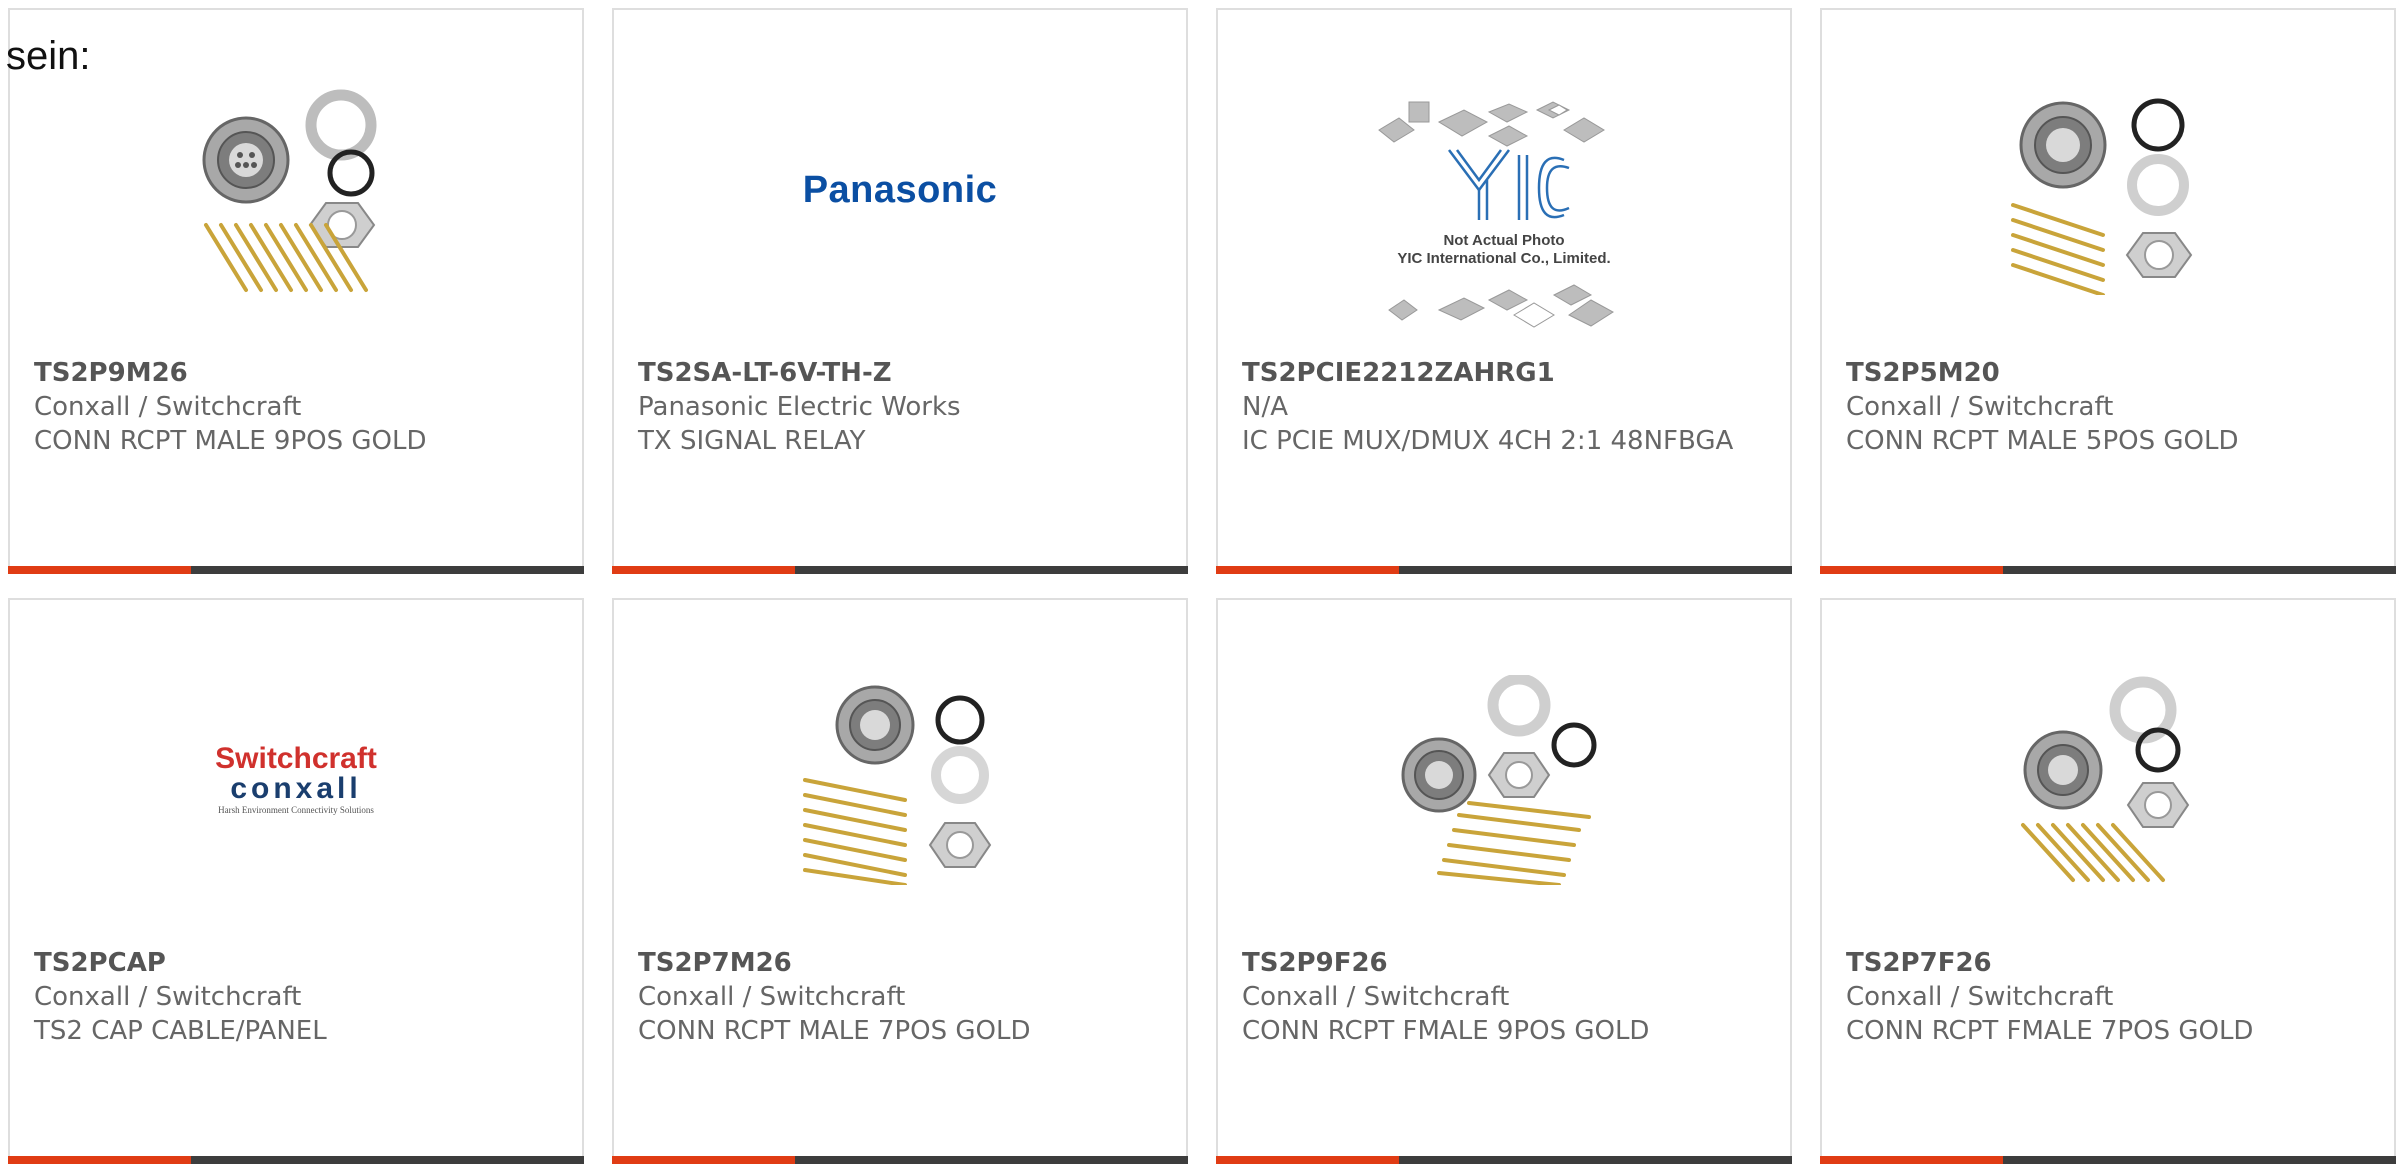  I want to click on product-image: Panasonic, so click(900, 190).